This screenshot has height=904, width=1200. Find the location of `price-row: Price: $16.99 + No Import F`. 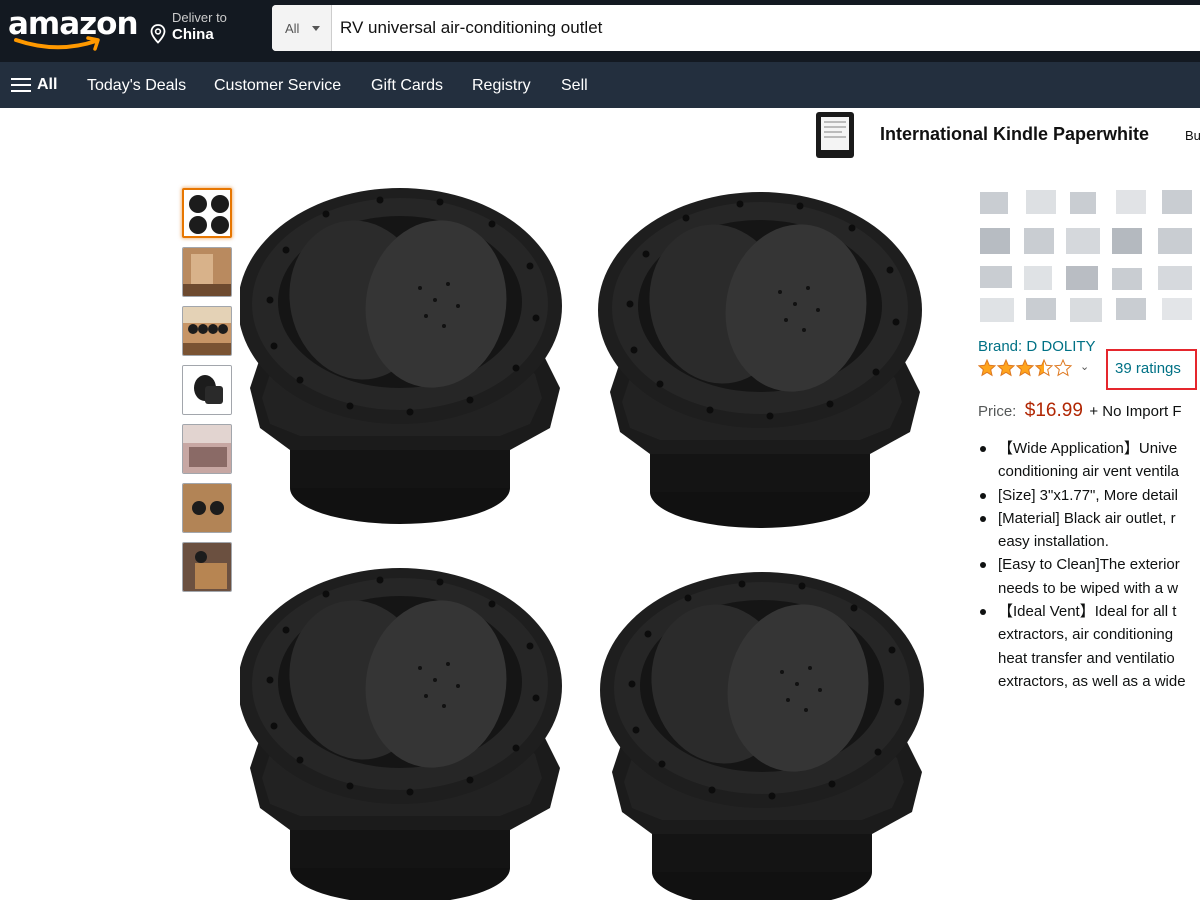

price-row: Price: $16.99 + No Import F is located at coordinates (1079, 411).